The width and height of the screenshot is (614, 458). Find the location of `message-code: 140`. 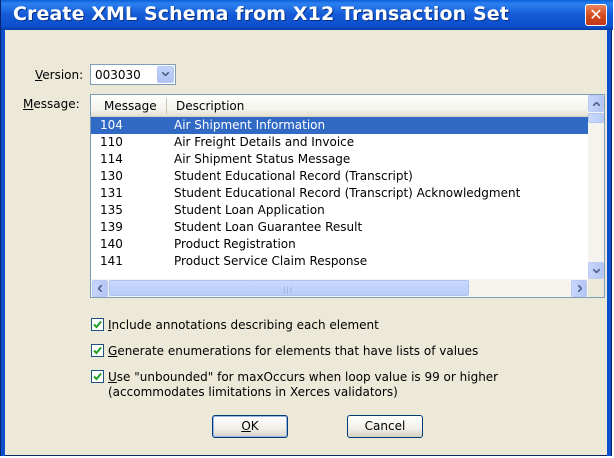

message-code: 140 is located at coordinates (111, 244).